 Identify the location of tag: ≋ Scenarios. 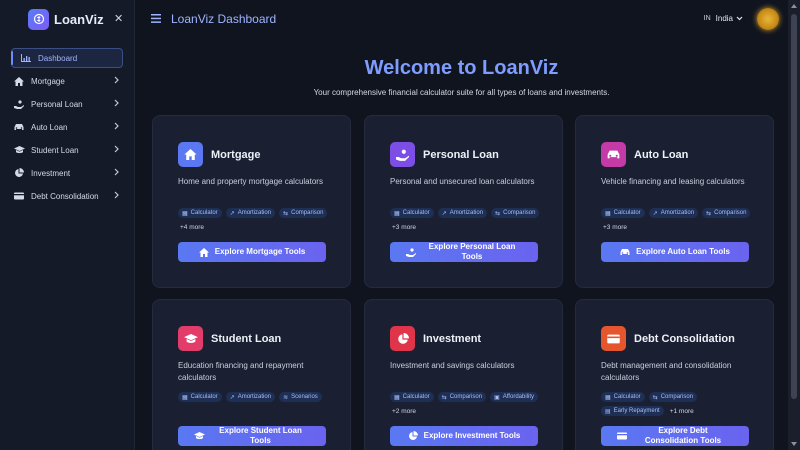
(300, 397).